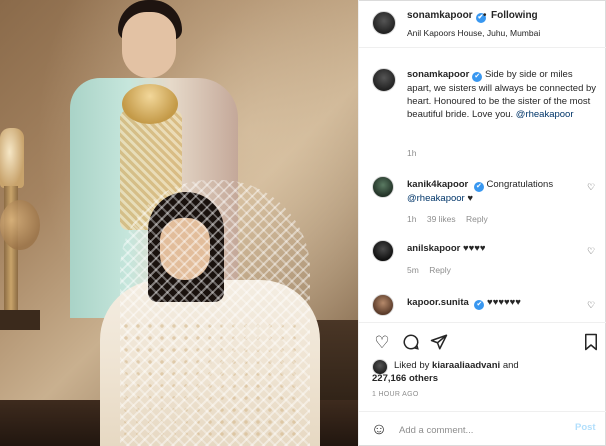 Image resolution: width=606 pixels, height=446 pixels. Describe the element at coordinates (510, 365) in the screenshot. I see `liked-by-and: and` at that location.